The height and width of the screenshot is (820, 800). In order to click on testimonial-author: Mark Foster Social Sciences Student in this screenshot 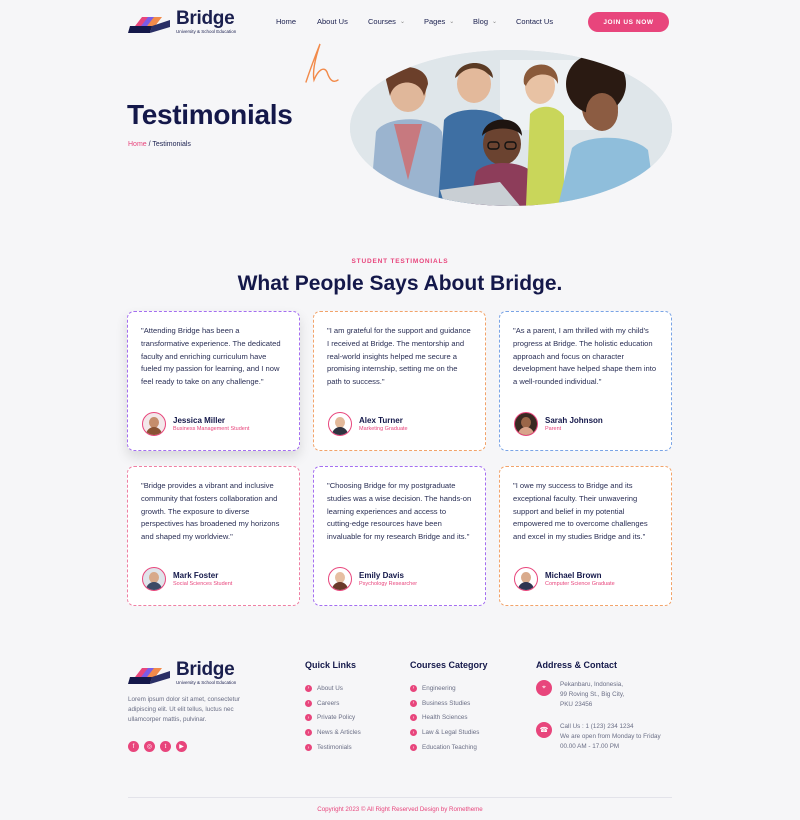, I will do `click(187, 579)`.